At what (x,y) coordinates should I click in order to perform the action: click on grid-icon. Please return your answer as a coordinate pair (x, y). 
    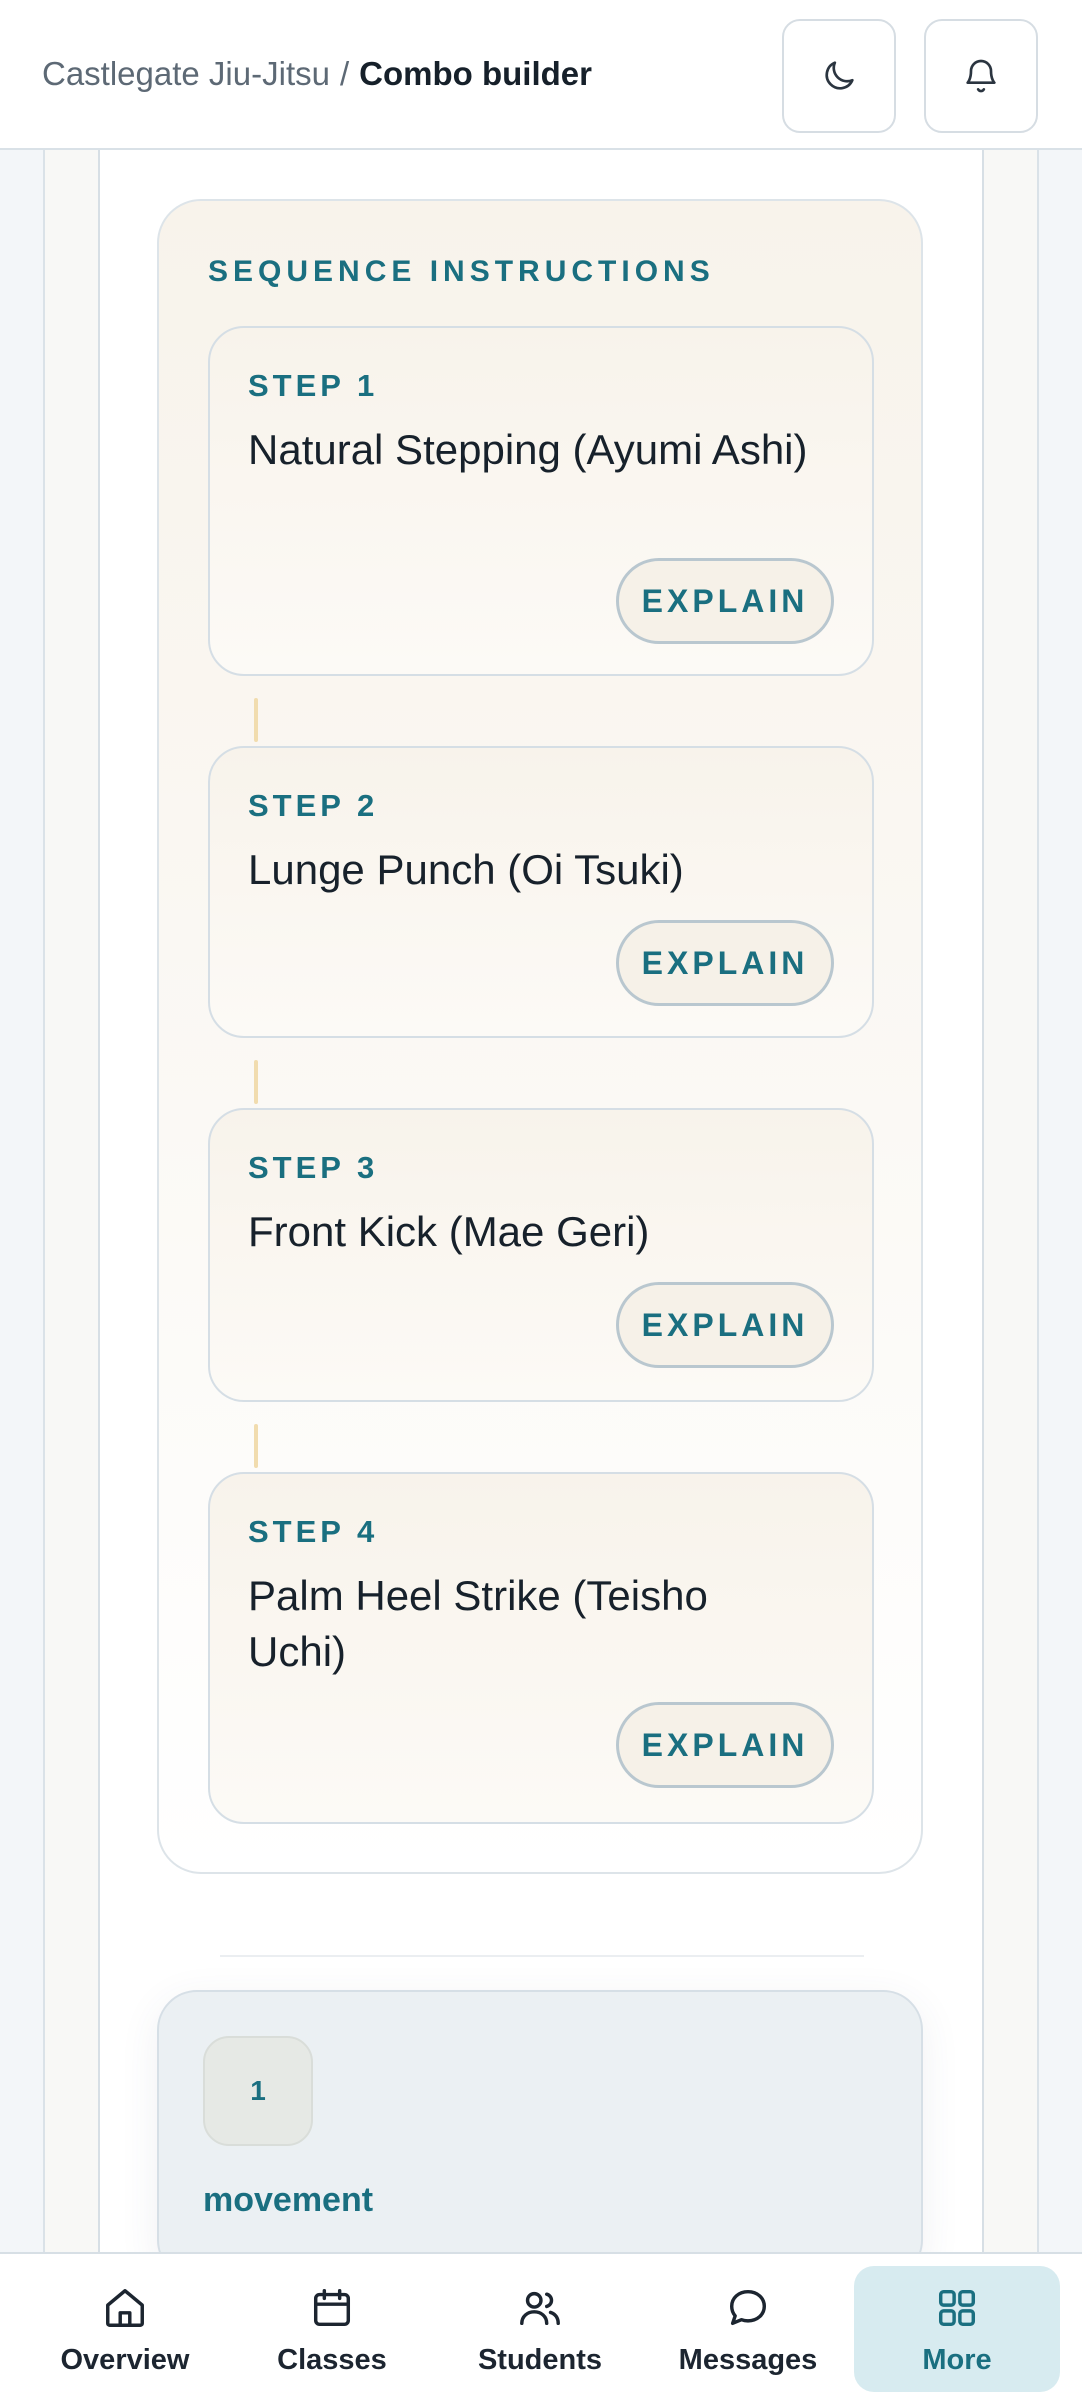
    Looking at the image, I should click on (957, 2308).